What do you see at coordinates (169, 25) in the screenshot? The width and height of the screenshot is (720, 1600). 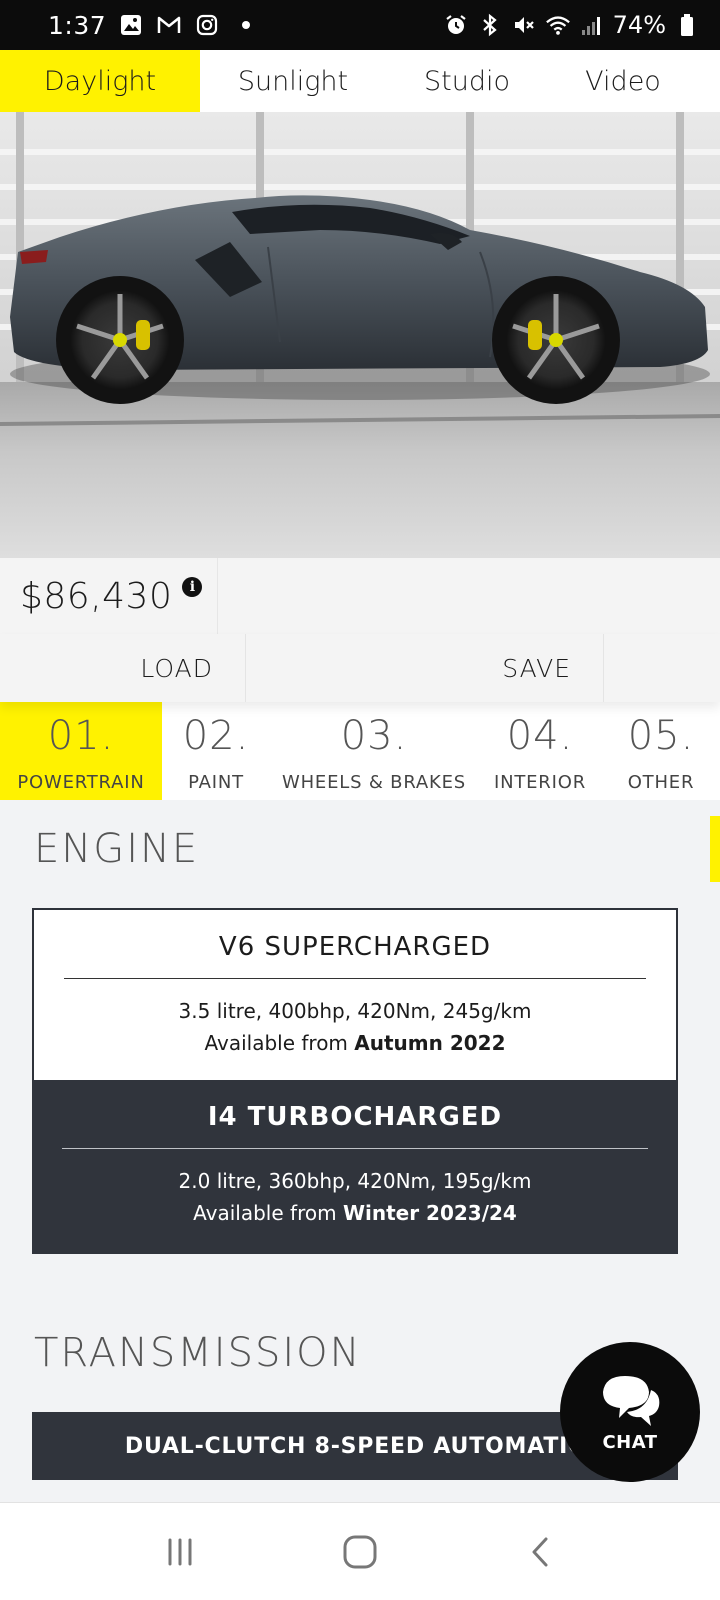 I see `gmail-icon` at bounding box center [169, 25].